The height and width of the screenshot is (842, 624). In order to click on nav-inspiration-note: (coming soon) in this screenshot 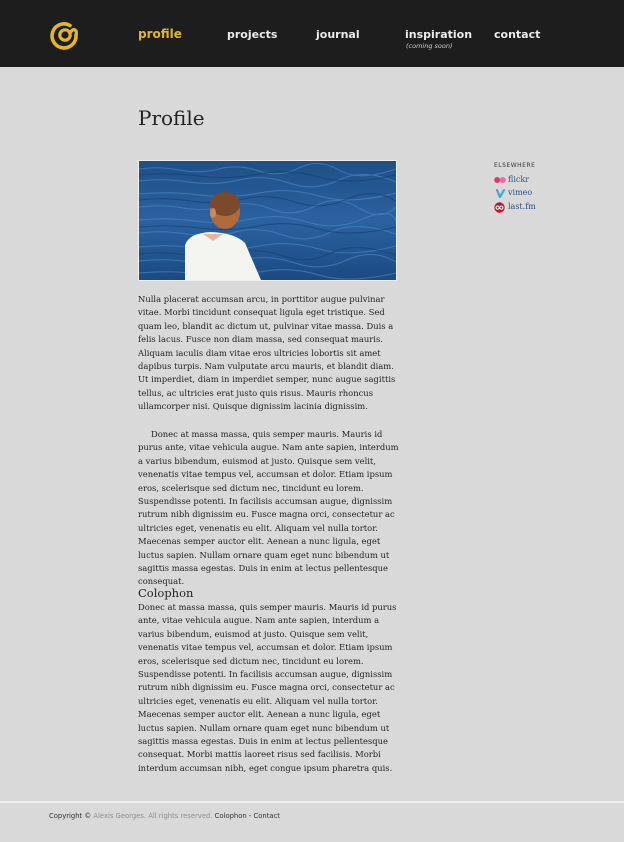, I will do `click(429, 46)`.